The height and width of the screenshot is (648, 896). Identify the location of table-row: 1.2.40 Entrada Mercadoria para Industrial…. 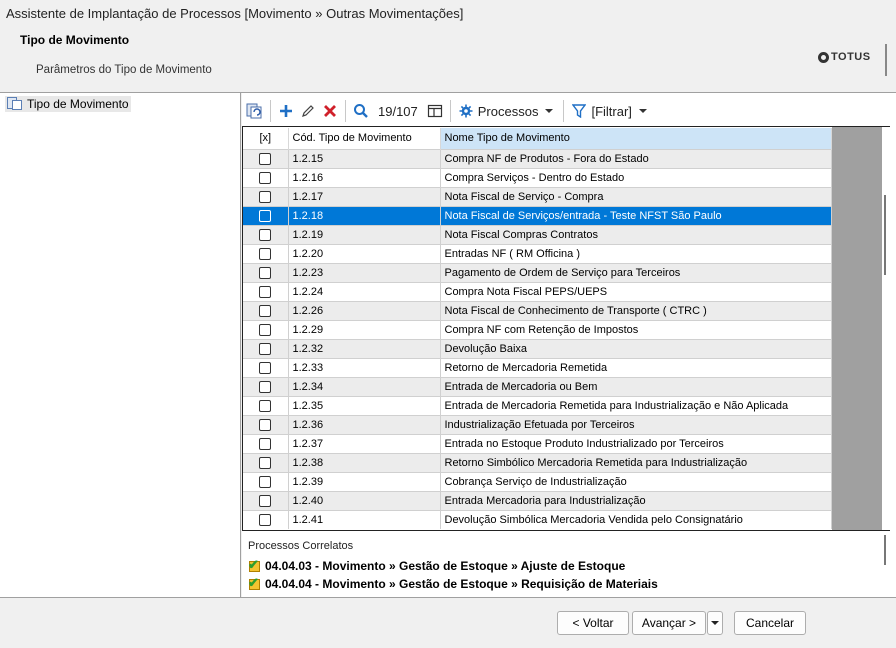
(537, 500).